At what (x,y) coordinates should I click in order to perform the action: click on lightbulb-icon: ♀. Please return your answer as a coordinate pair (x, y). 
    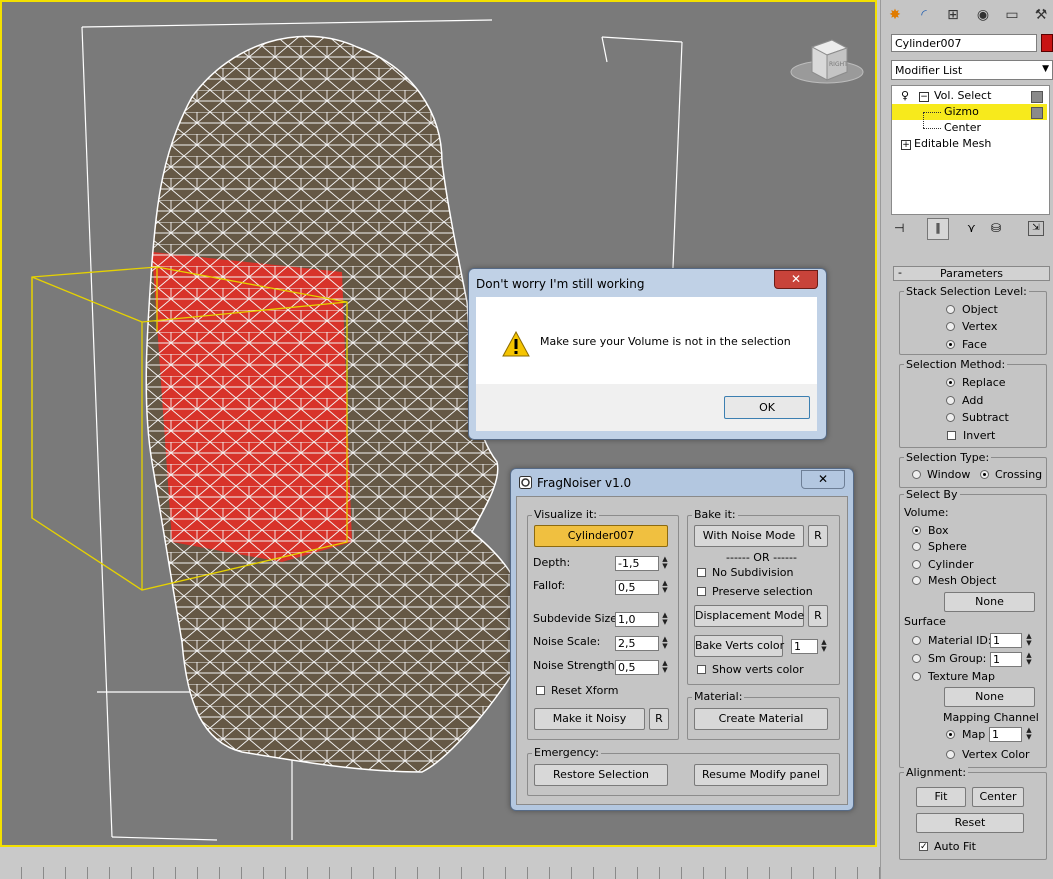
    Looking at the image, I should click on (905, 96).